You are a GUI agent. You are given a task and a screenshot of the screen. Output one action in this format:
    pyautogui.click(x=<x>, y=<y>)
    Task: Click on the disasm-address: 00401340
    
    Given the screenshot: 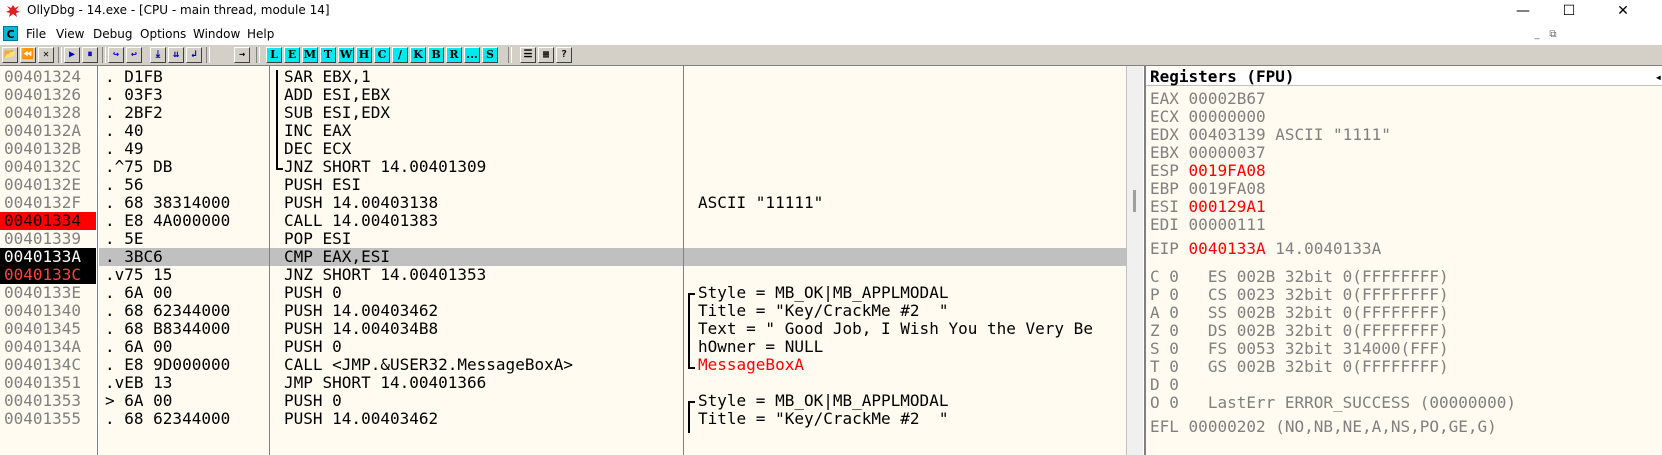 What is the action you would take?
    pyautogui.click(x=48, y=311)
    